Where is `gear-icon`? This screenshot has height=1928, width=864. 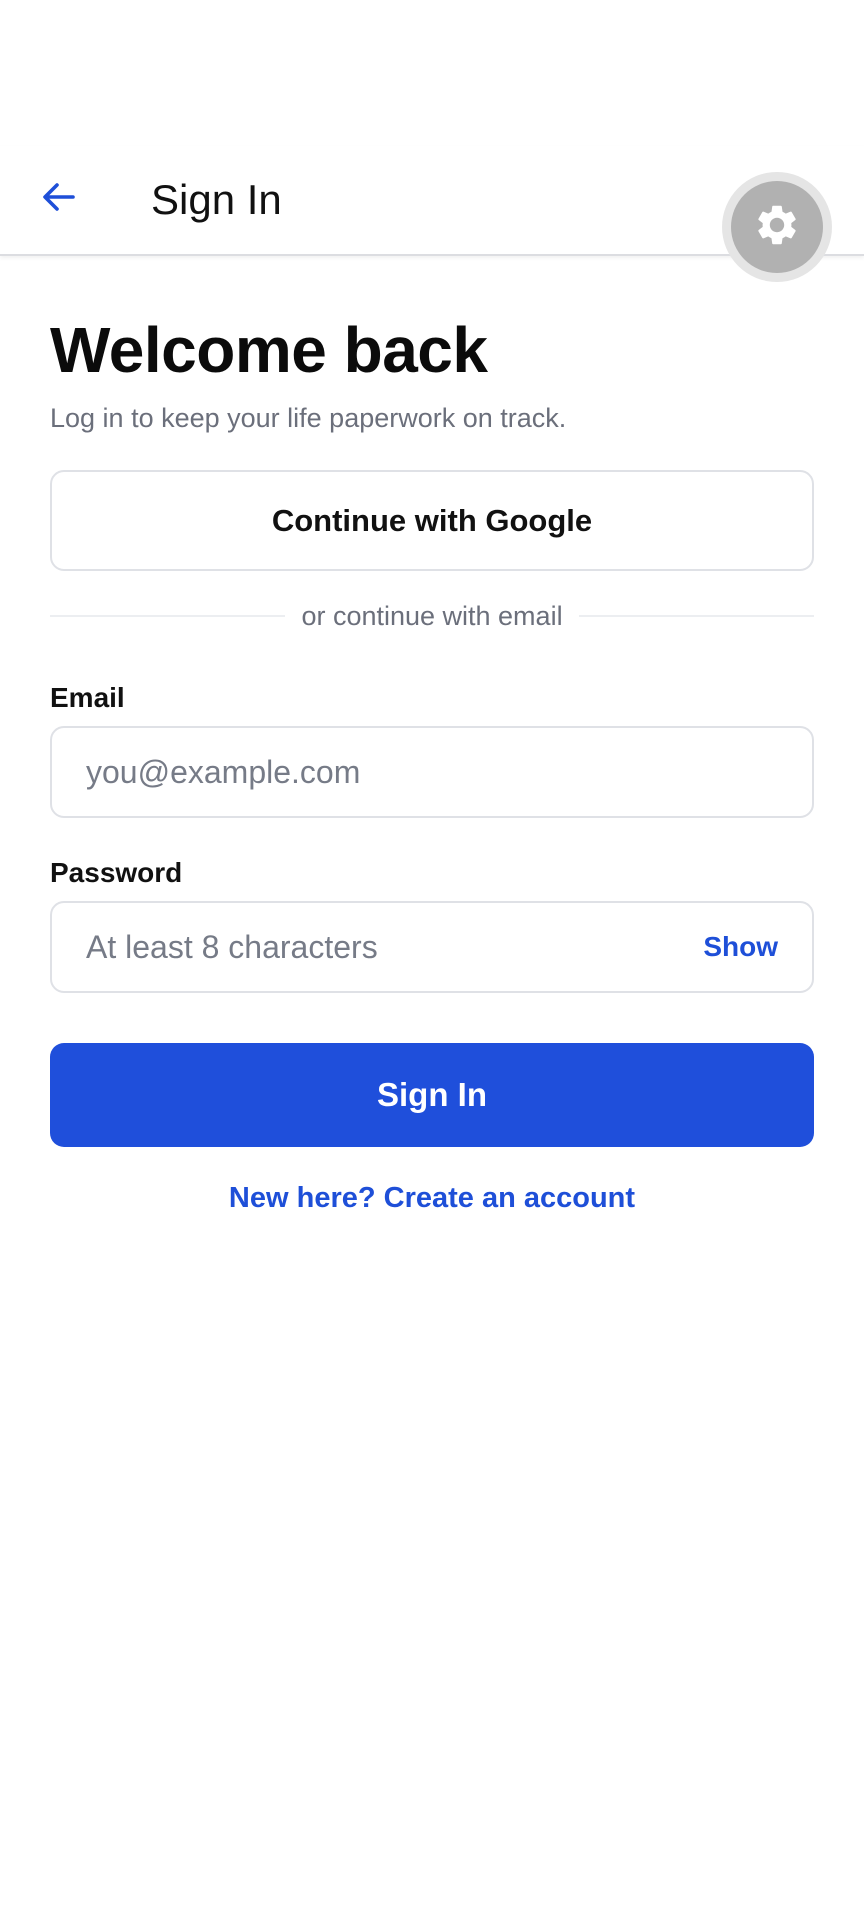 gear-icon is located at coordinates (777, 227).